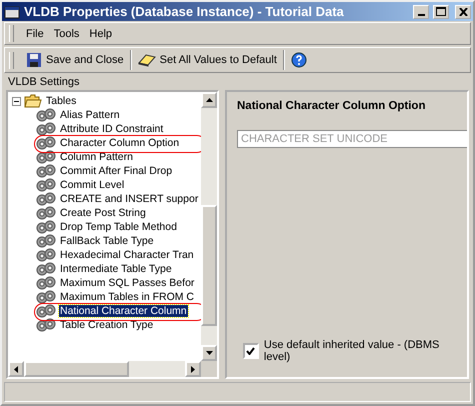 The width and height of the screenshot is (475, 406). I want to click on left-arrow-icon, so click(16, 369).